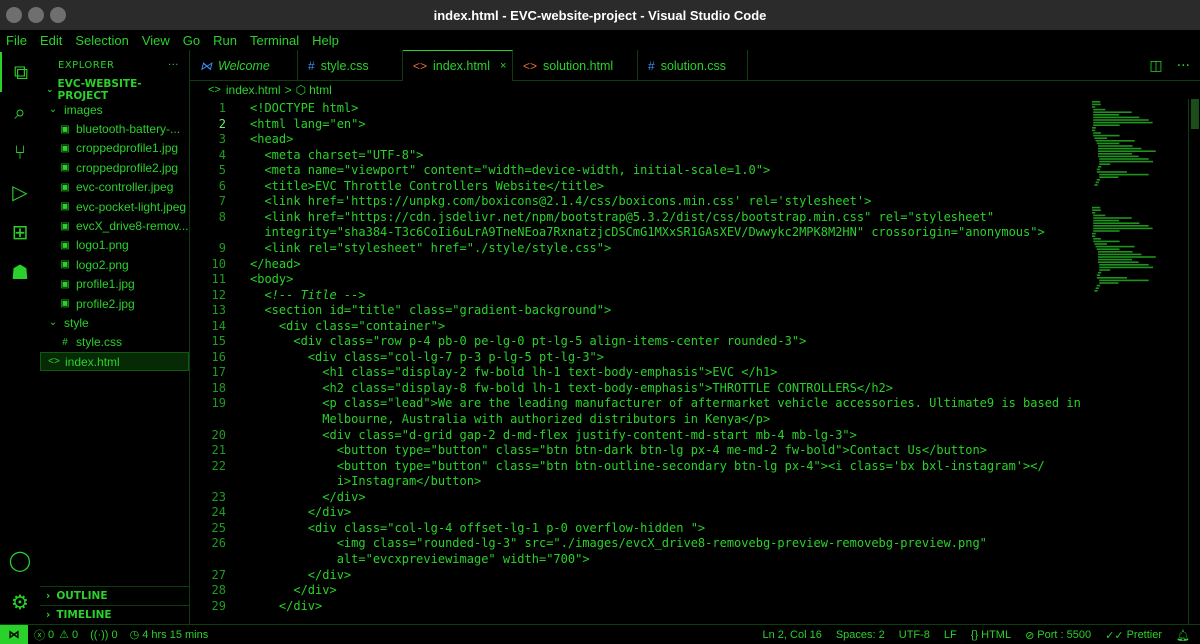  I want to click on code-line: 24 </div>, so click(640, 512).